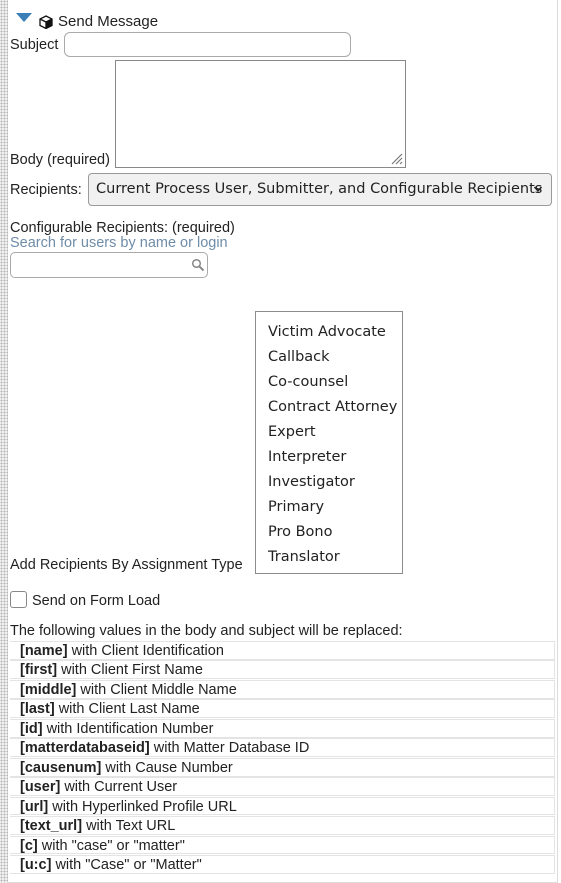 This screenshot has height=883, width=561. What do you see at coordinates (113, 845) in the screenshot?
I see `replacement-desc: with "case" or "matter"` at bounding box center [113, 845].